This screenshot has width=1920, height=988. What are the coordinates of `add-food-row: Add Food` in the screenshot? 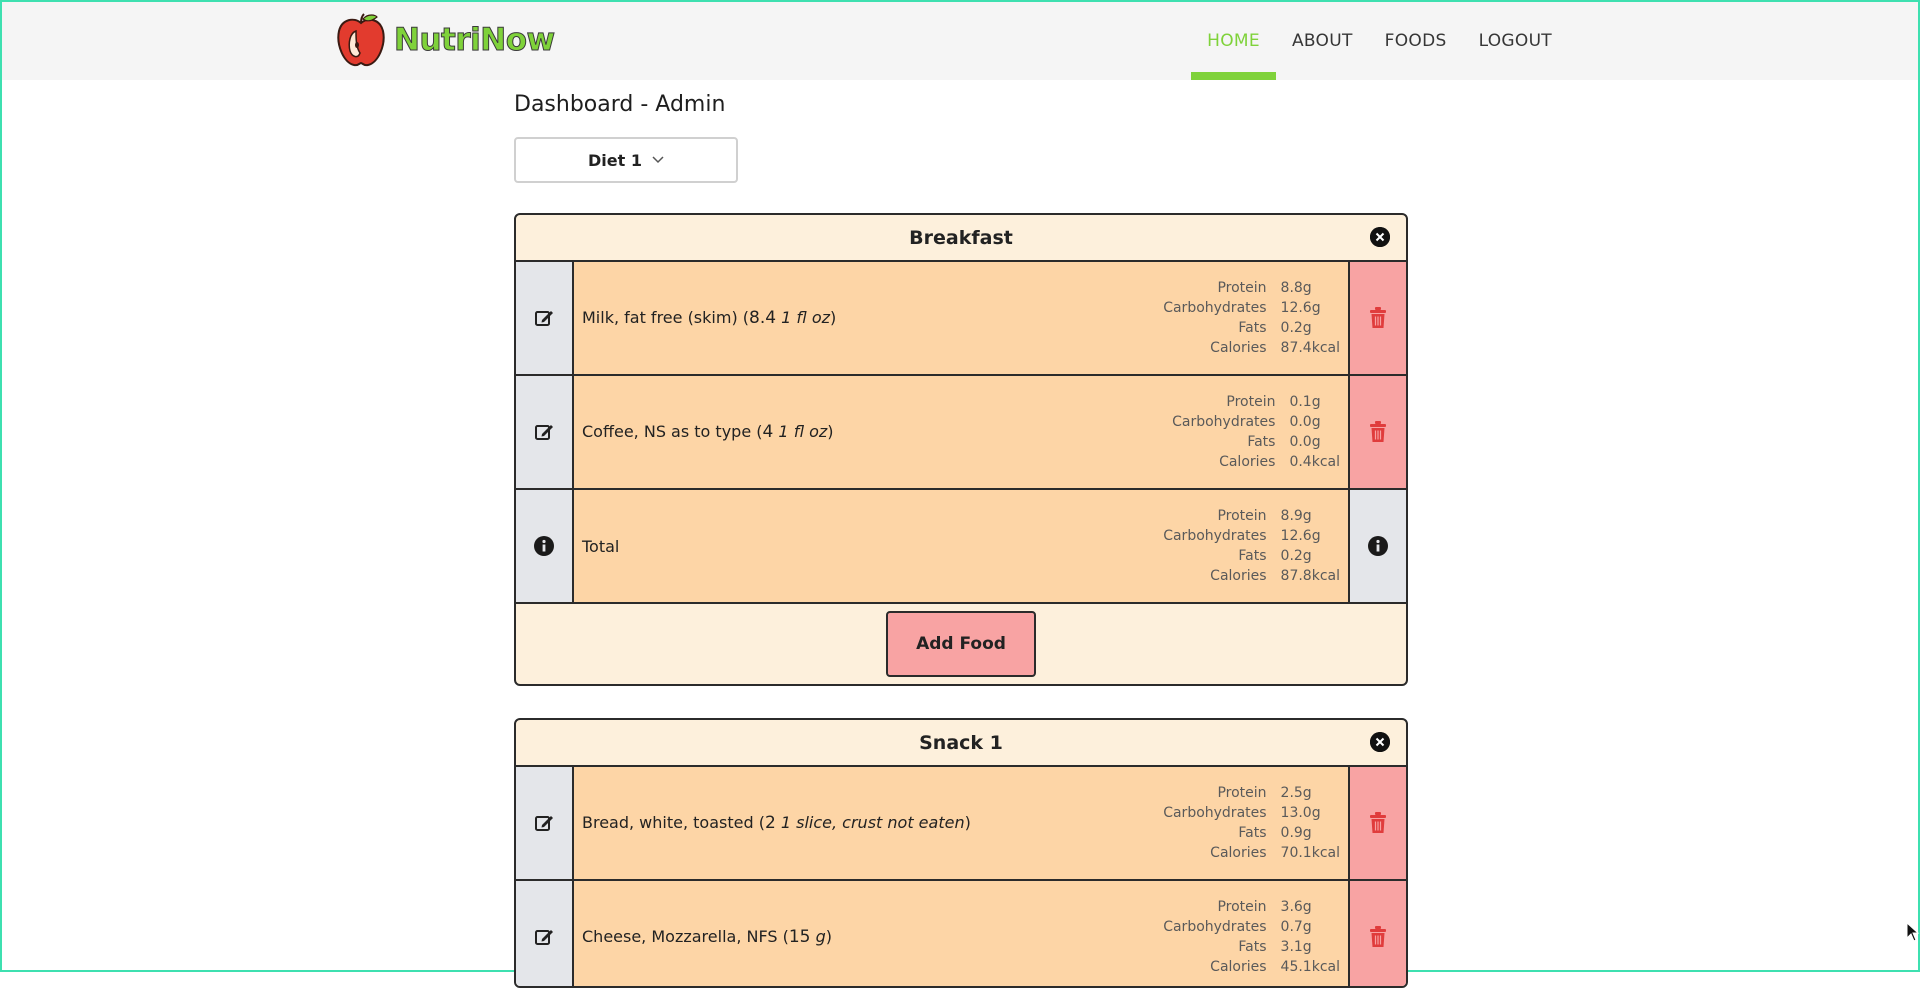 It's located at (961, 644).